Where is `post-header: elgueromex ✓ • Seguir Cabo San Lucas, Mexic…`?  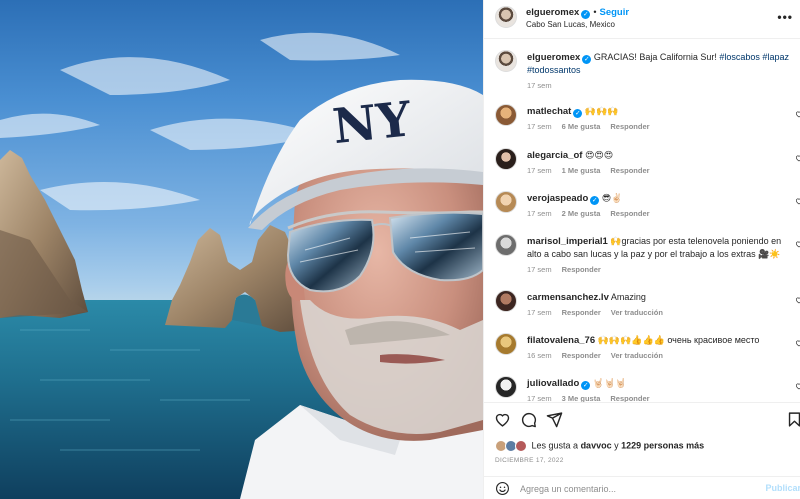 post-header: elgueromex ✓ • Seguir Cabo San Lucas, Mexic… is located at coordinates (642, 19).